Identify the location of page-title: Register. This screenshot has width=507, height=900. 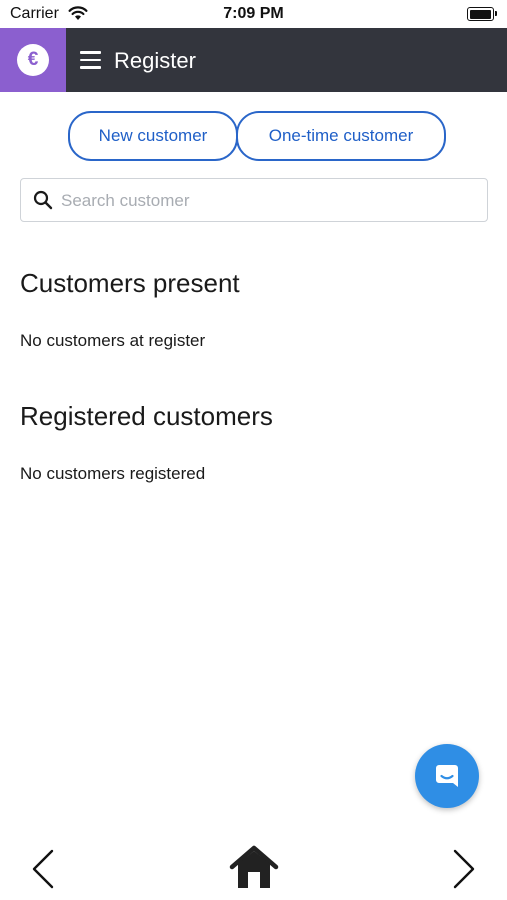
(155, 60).